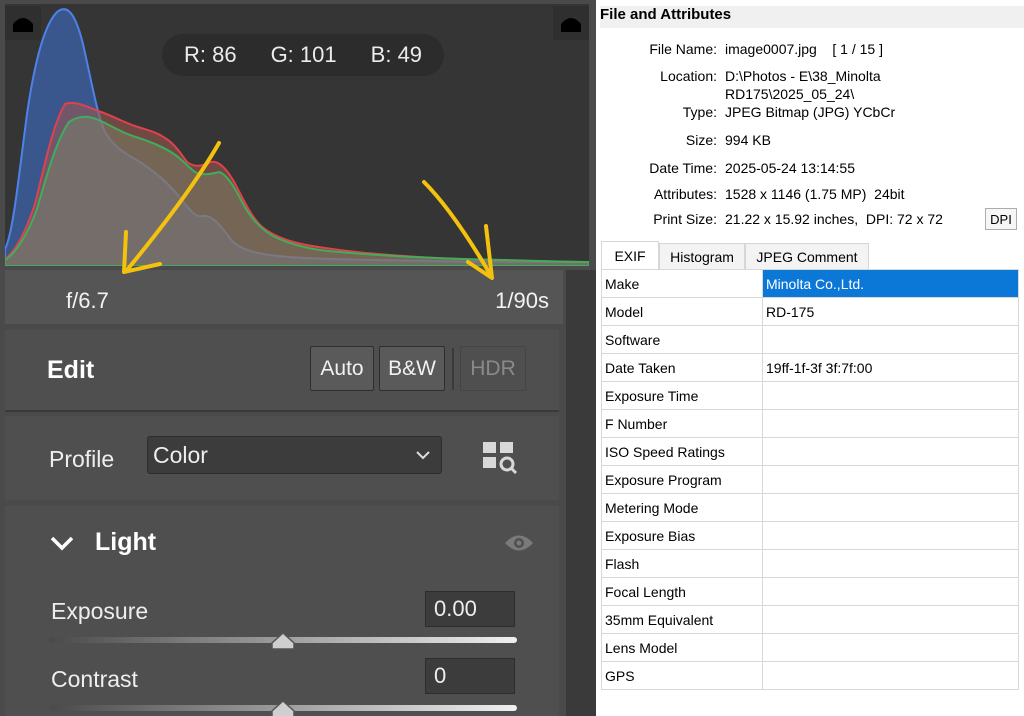  Describe the element at coordinates (581, 493) in the screenshot. I see `panel-scrollbar` at that location.